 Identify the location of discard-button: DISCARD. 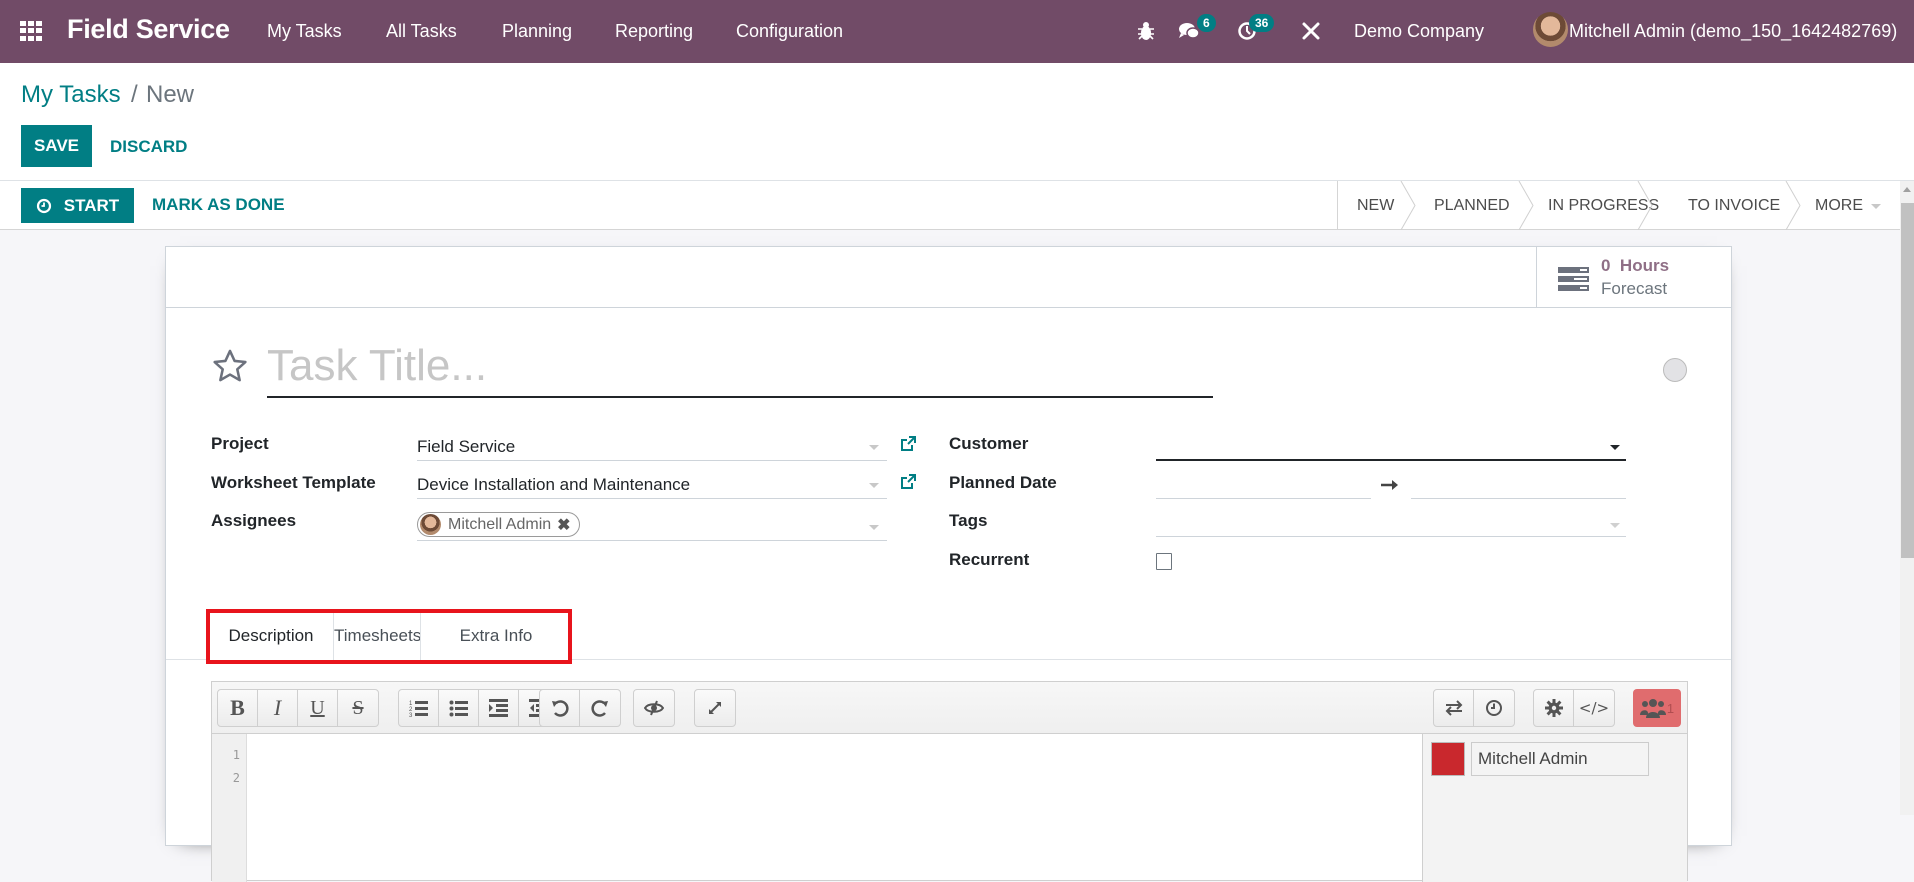
(148, 147).